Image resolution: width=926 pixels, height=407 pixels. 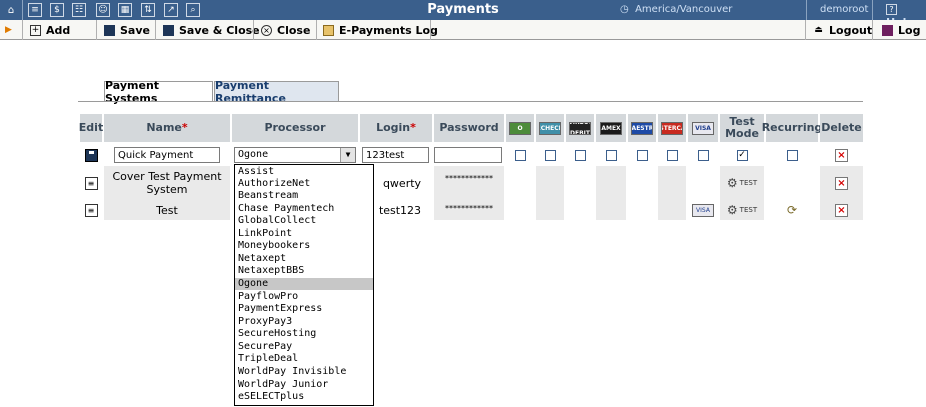 I want to click on header-method-5: MASTERCARD, so click(x=672, y=128).